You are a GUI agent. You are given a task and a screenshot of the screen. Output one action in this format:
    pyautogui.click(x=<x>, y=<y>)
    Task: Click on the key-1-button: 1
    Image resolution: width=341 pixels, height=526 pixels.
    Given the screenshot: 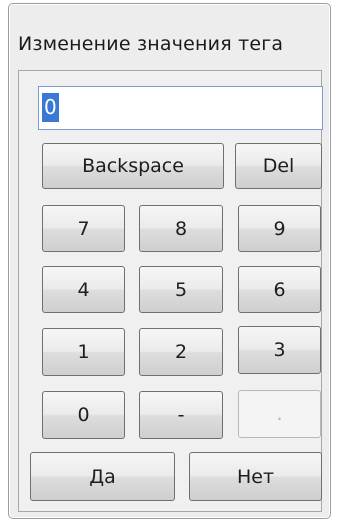 What is the action you would take?
    pyautogui.click(x=83, y=352)
    